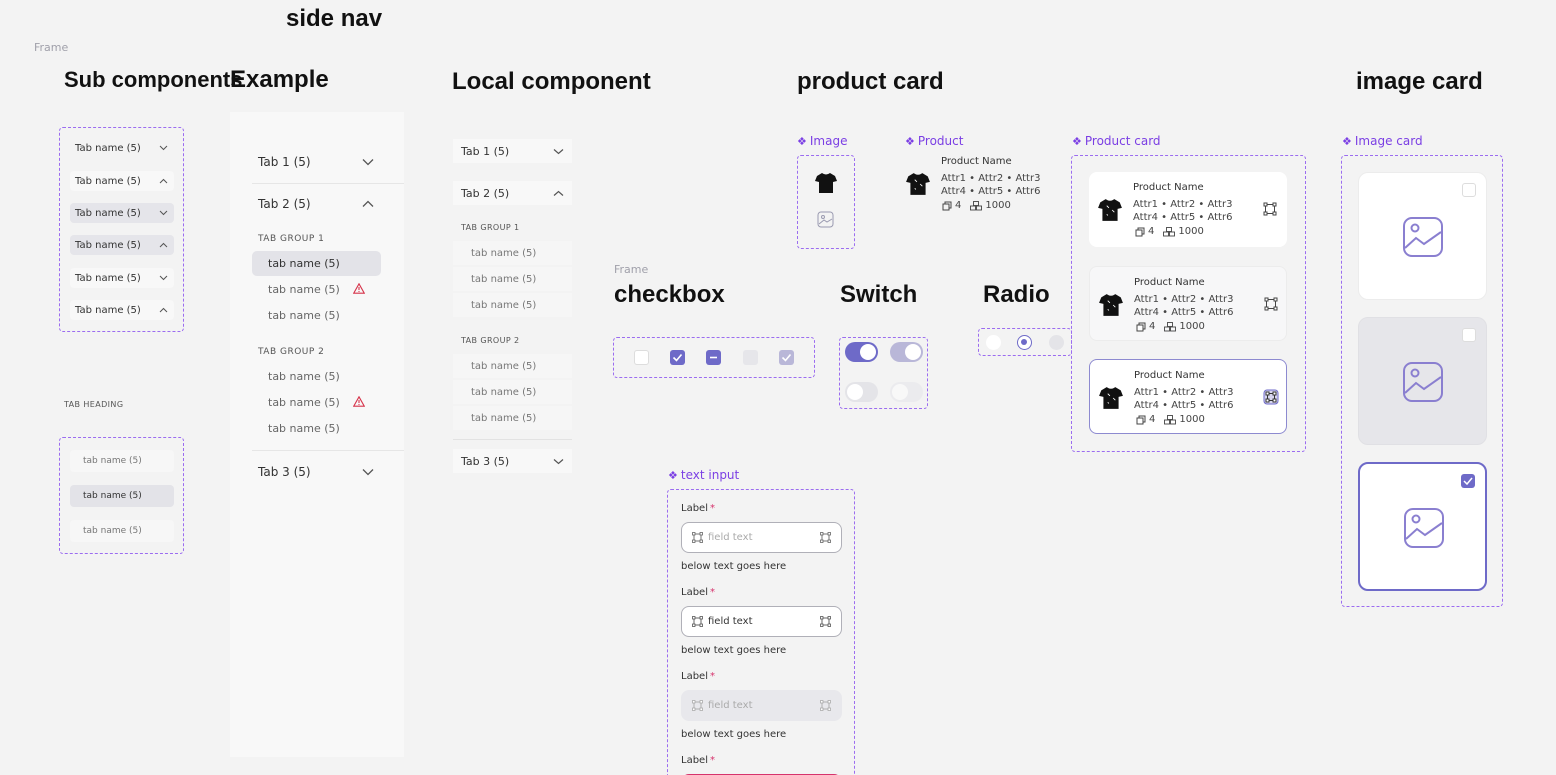  What do you see at coordinates (750, 357) in the screenshot?
I see `checkbox-disabled` at bounding box center [750, 357].